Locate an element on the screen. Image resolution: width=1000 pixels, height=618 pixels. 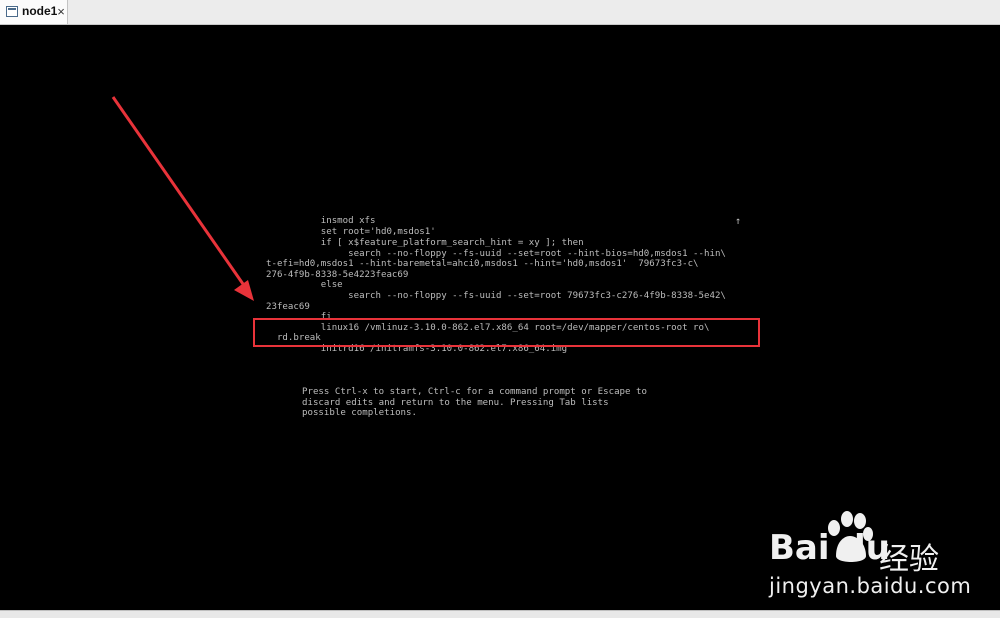
jingyan-text: 经验 is located at coordinates (909, 559).